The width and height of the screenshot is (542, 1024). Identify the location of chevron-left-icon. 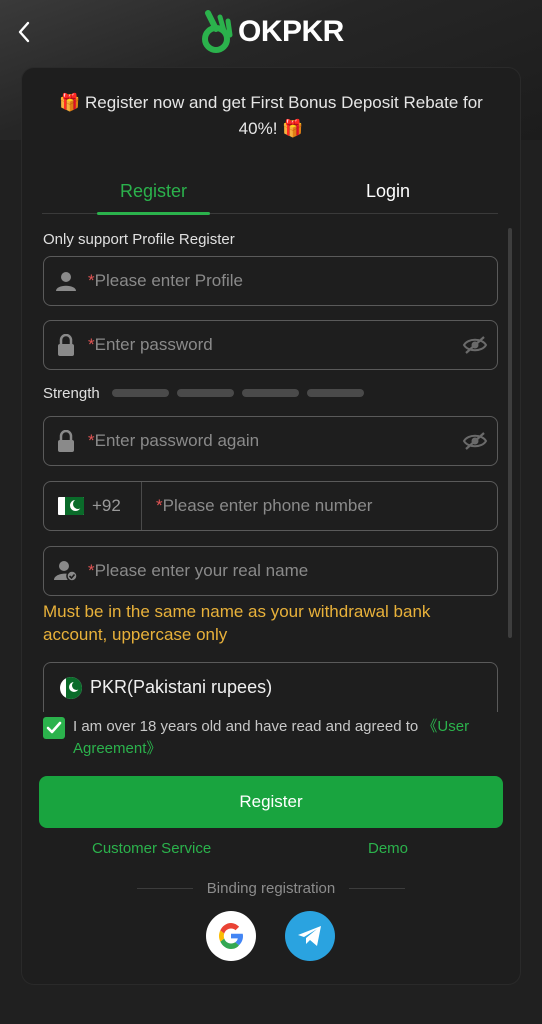
(24, 32).